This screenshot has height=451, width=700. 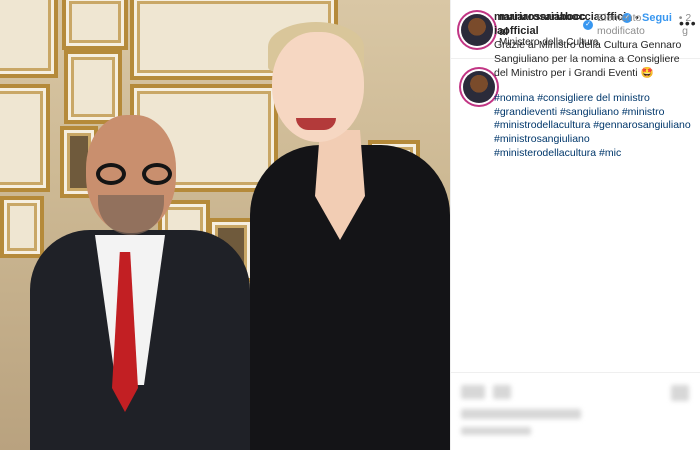 I want to click on caption-username: mariarosariabocciaofficial, so click(x=540, y=24).